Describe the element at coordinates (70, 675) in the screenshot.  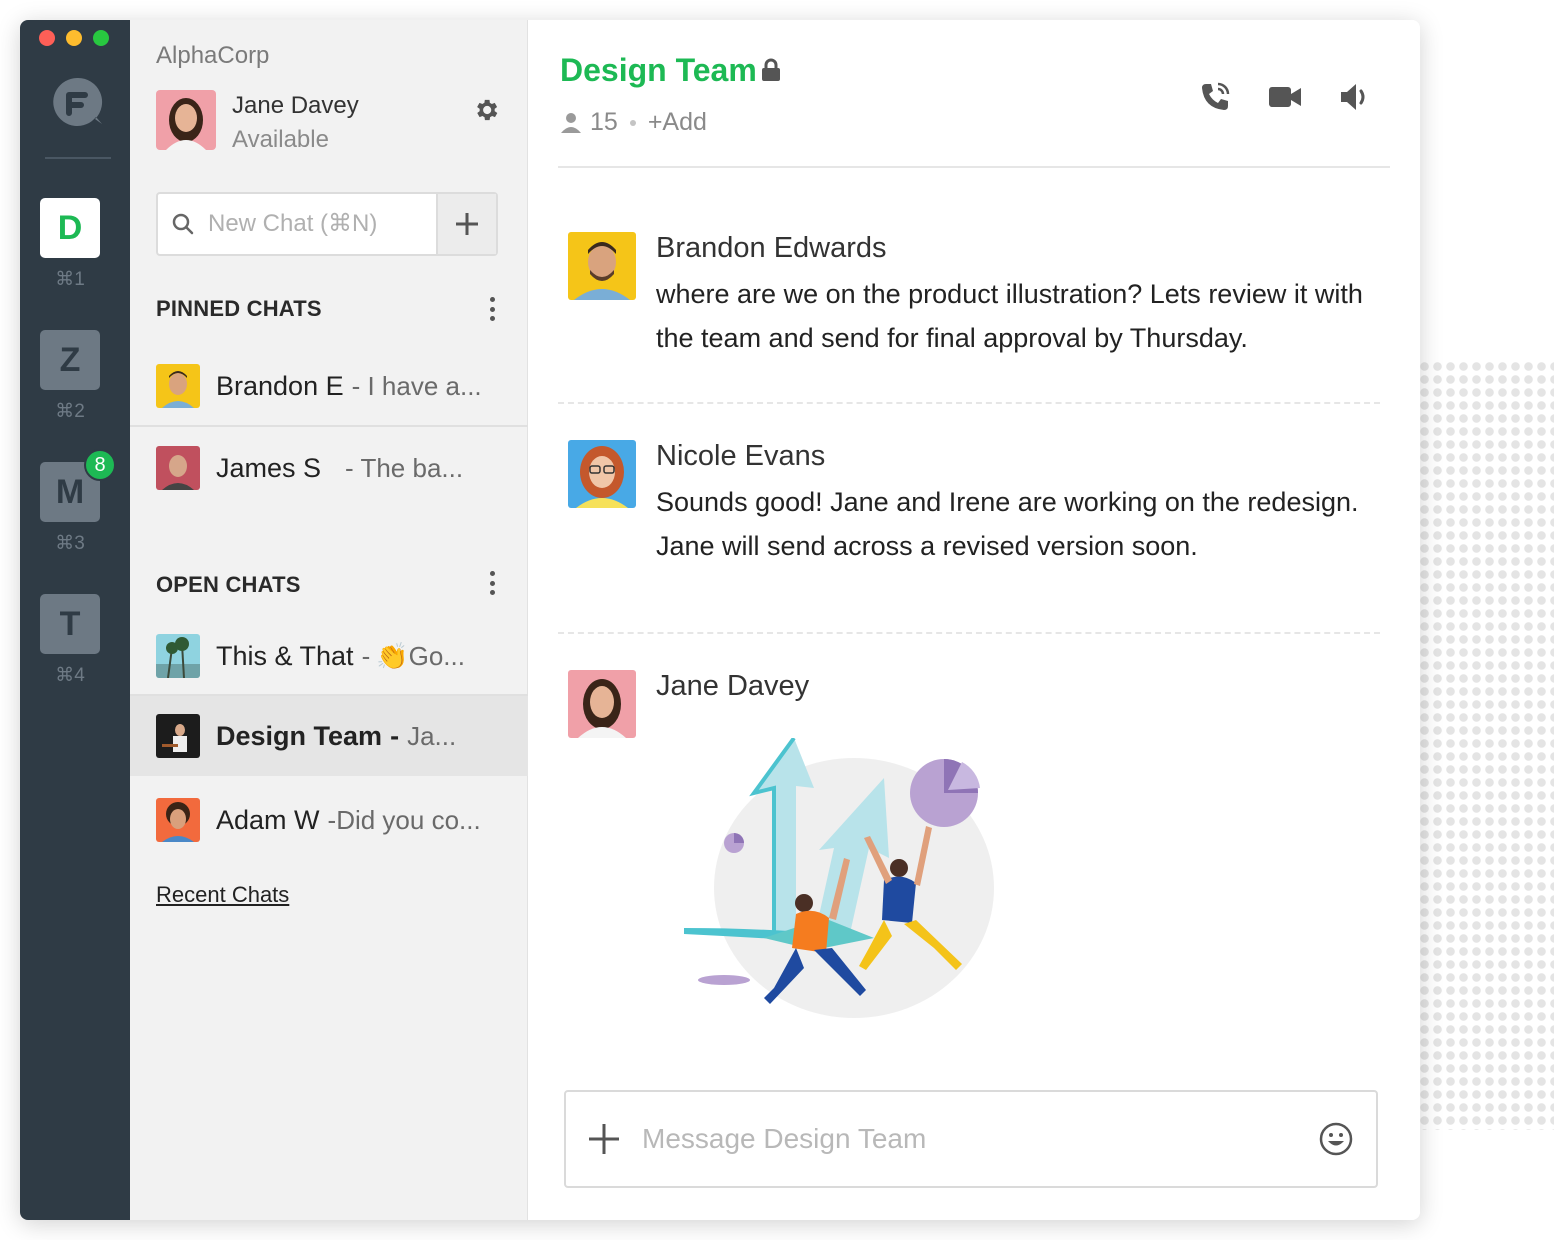
I see `workspace-t-shortcut: ⌘4` at that location.